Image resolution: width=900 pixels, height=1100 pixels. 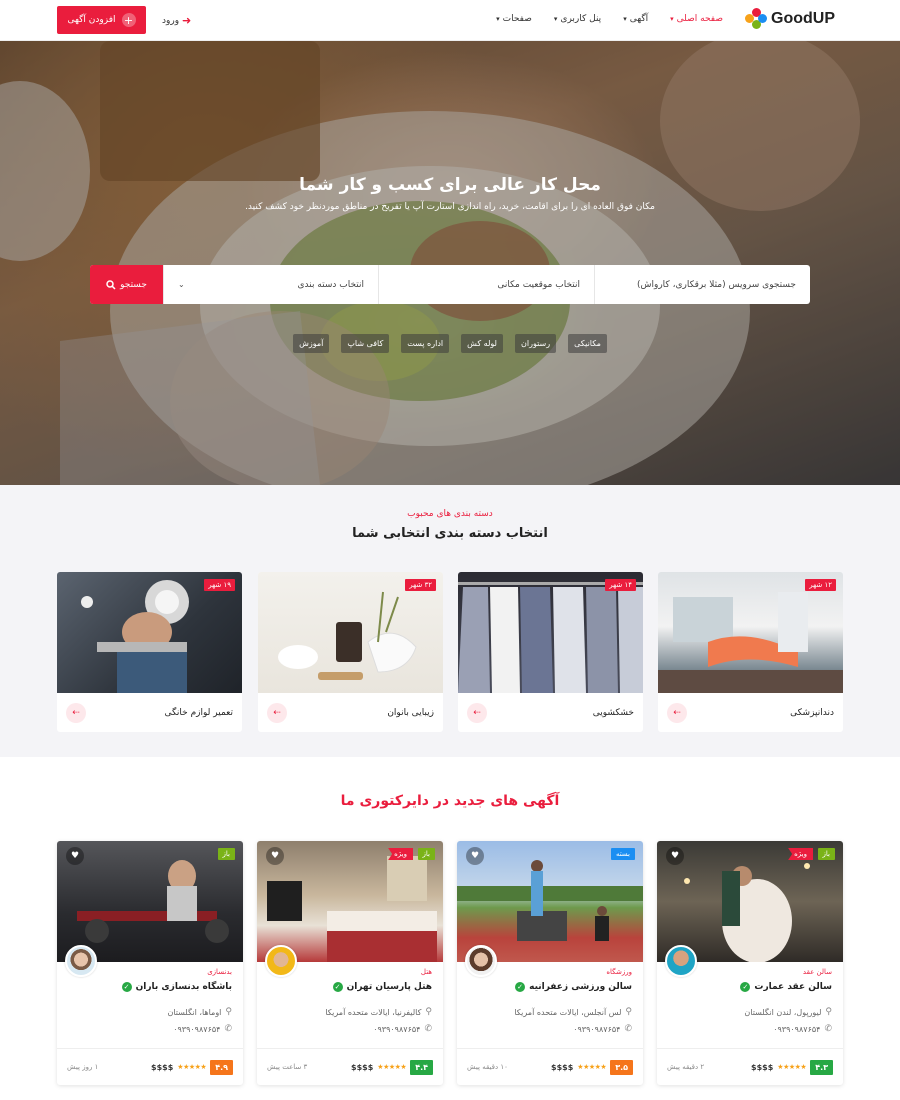 What do you see at coordinates (550, 1066) in the screenshot?
I see `listing-footer: ۱۰ دقیقه پیش $$$$ ★★★★★ ۳.۵` at bounding box center [550, 1066].